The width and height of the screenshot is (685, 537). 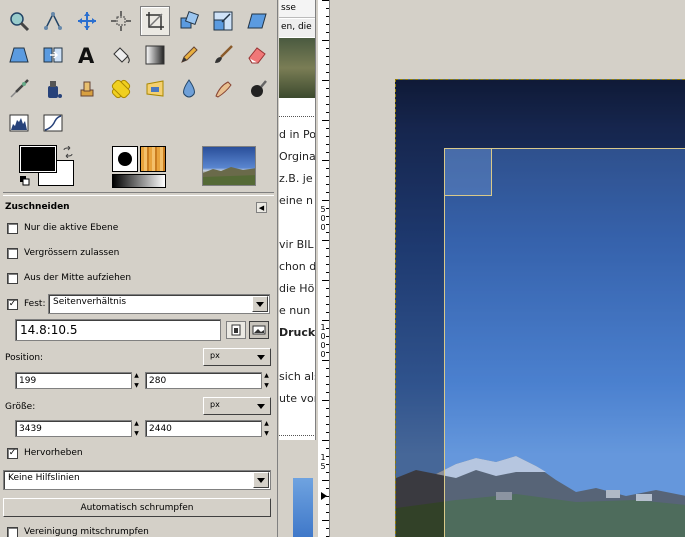 I want to click on crop-tool-button, so click(x=155, y=21).